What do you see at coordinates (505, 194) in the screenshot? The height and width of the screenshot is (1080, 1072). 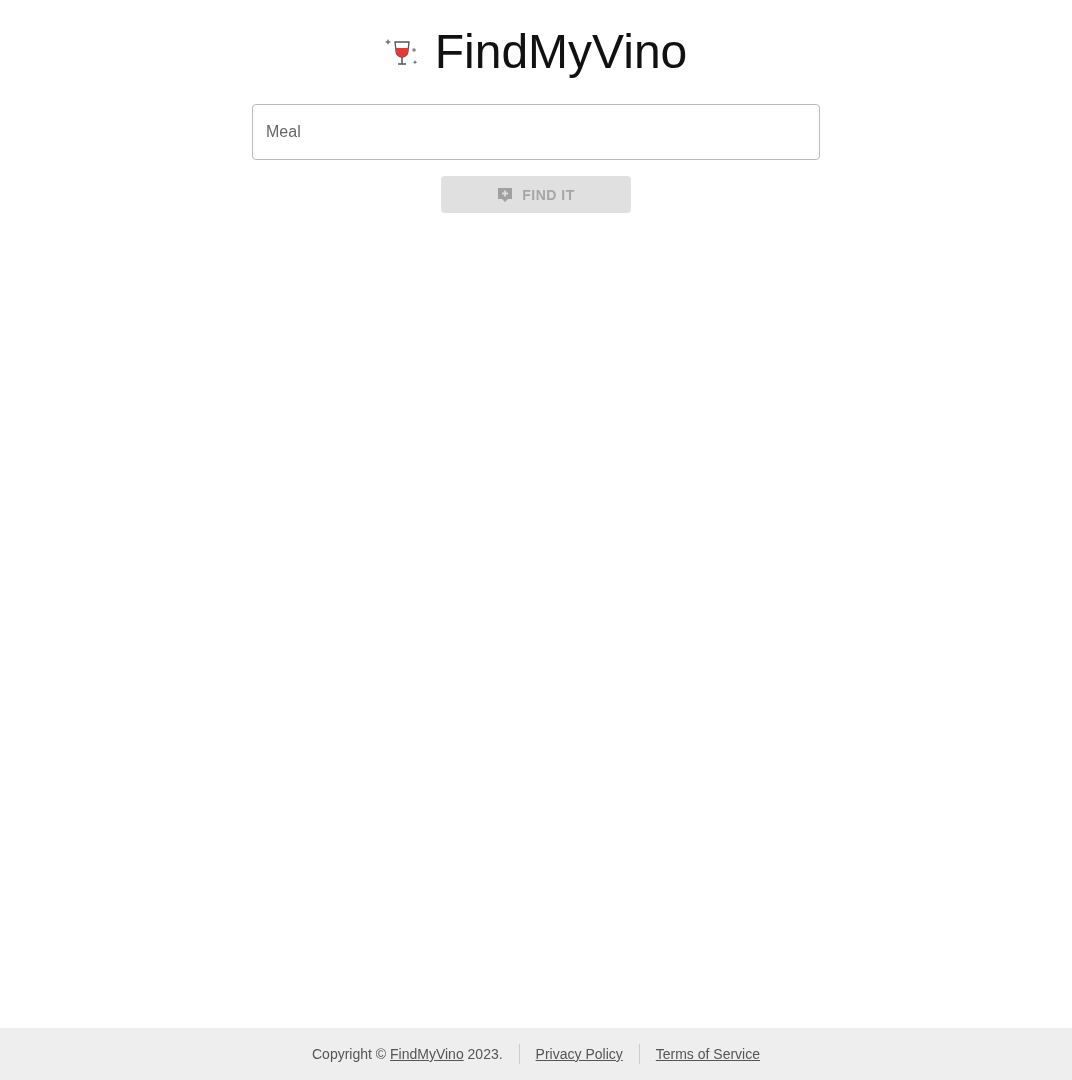 I see `plus-bubble-icon` at bounding box center [505, 194].